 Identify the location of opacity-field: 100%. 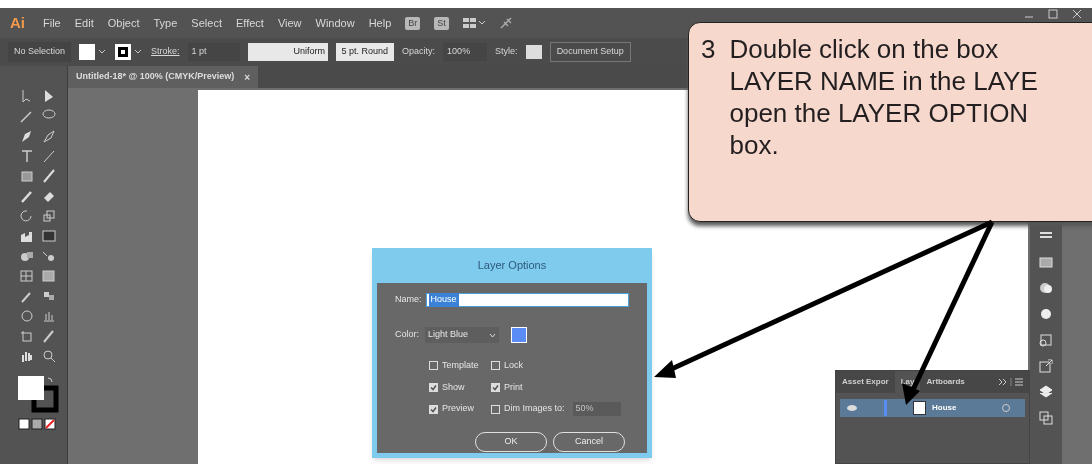
(465, 52).